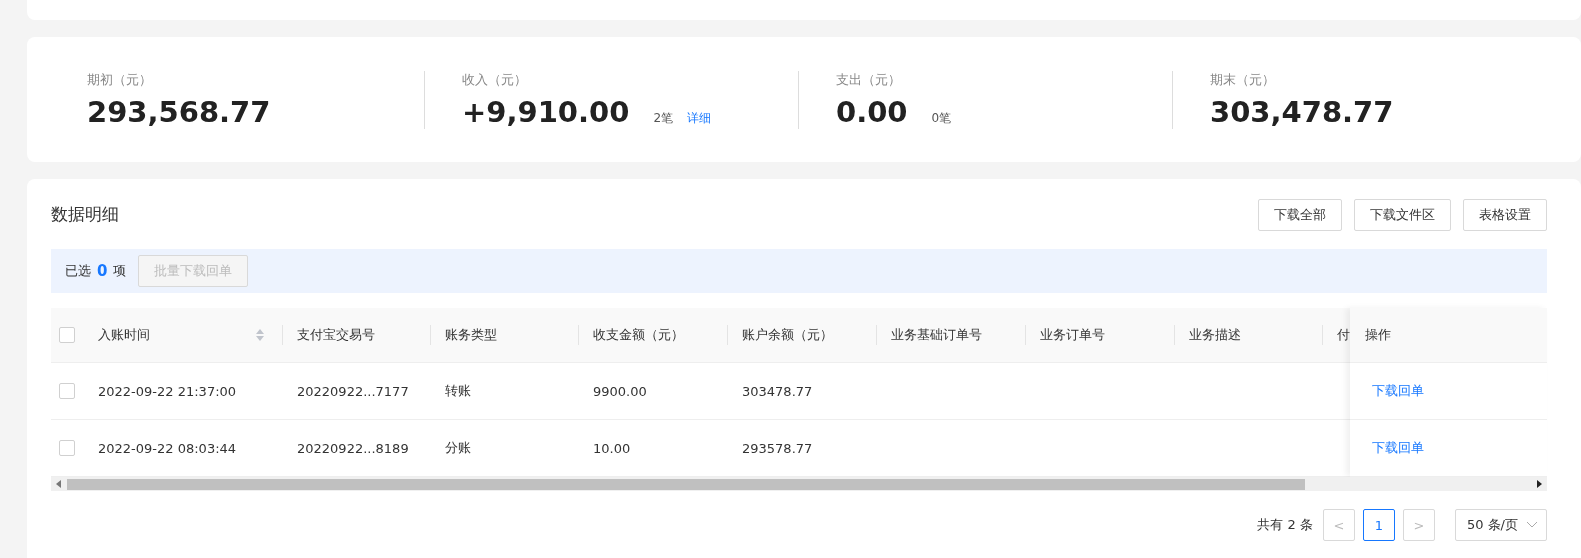 This screenshot has height=558, width=1581. What do you see at coordinates (102, 271) in the screenshot?
I see `selection-count: 0` at bounding box center [102, 271].